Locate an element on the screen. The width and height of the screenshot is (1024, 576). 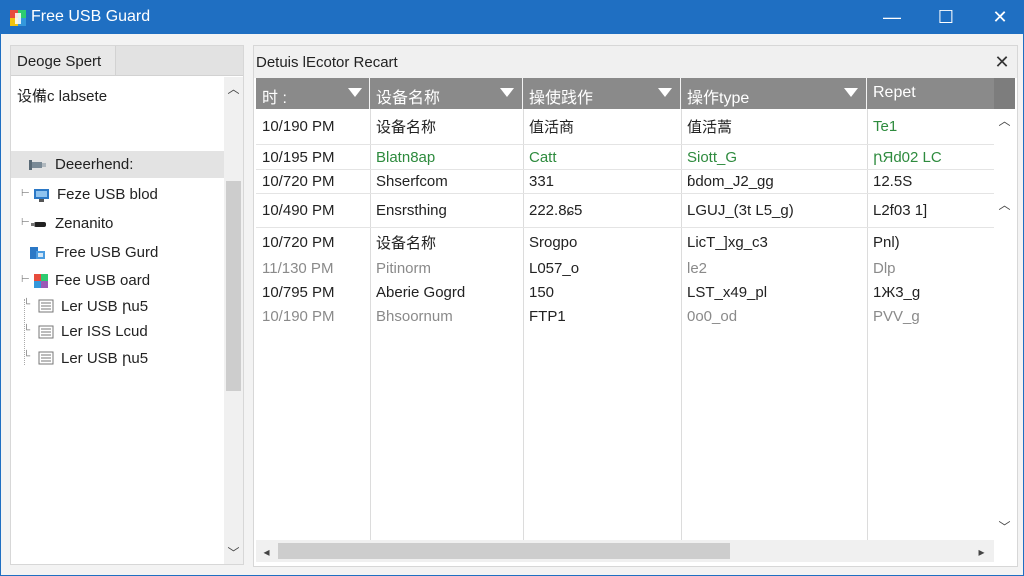
tree-header: 设備c labsete is located at coordinates (62, 96).